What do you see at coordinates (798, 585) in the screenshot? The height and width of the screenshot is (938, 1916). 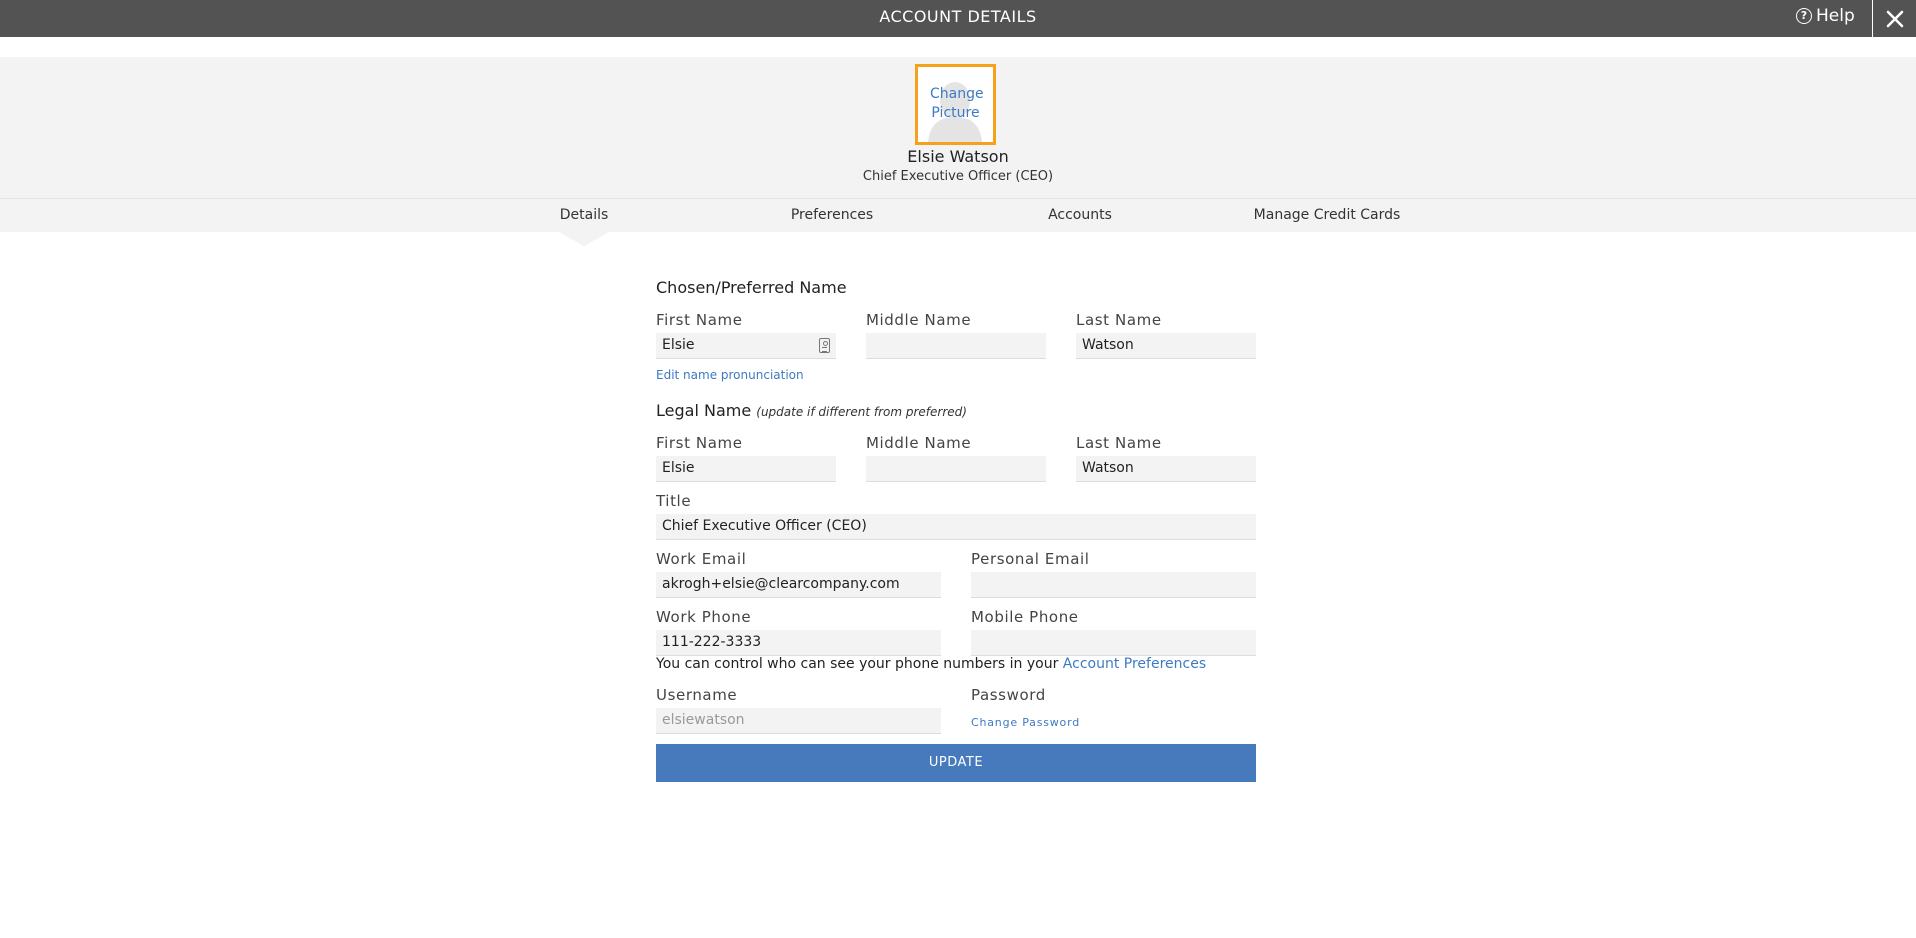 I see `work-email-input: akrogh+elsie@clearcompany.com` at bounding box center [798, 585].